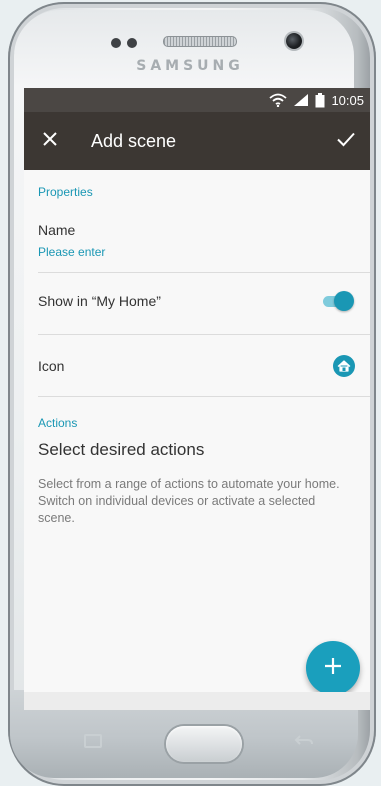 The height and width of the screenshot is (786, 381). What do you see at coordinates (294, 41) in the screenshot?
I see `front-camera` at bounding box center [294, 41].